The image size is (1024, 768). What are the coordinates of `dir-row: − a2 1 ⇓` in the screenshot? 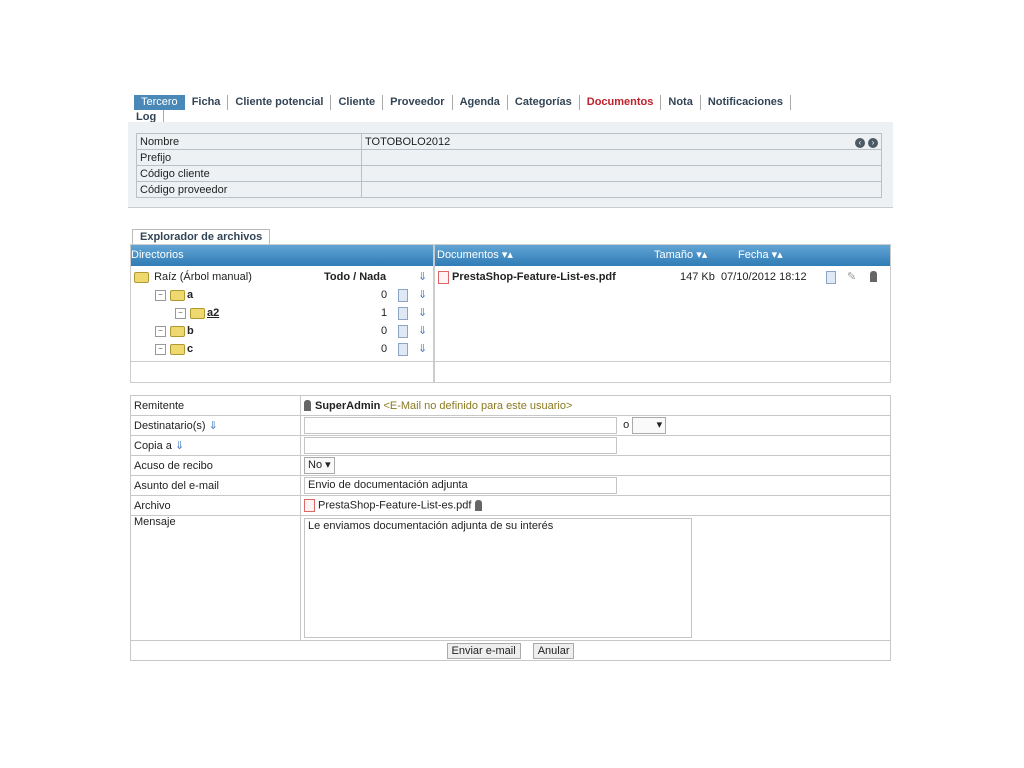 It's located at (302, 313).